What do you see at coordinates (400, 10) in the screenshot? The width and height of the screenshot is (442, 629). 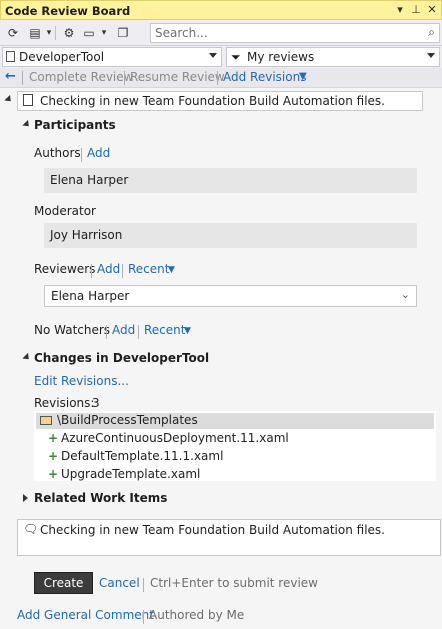 I see `dropdown-icon: ▾` at bounding box center [400, 10].